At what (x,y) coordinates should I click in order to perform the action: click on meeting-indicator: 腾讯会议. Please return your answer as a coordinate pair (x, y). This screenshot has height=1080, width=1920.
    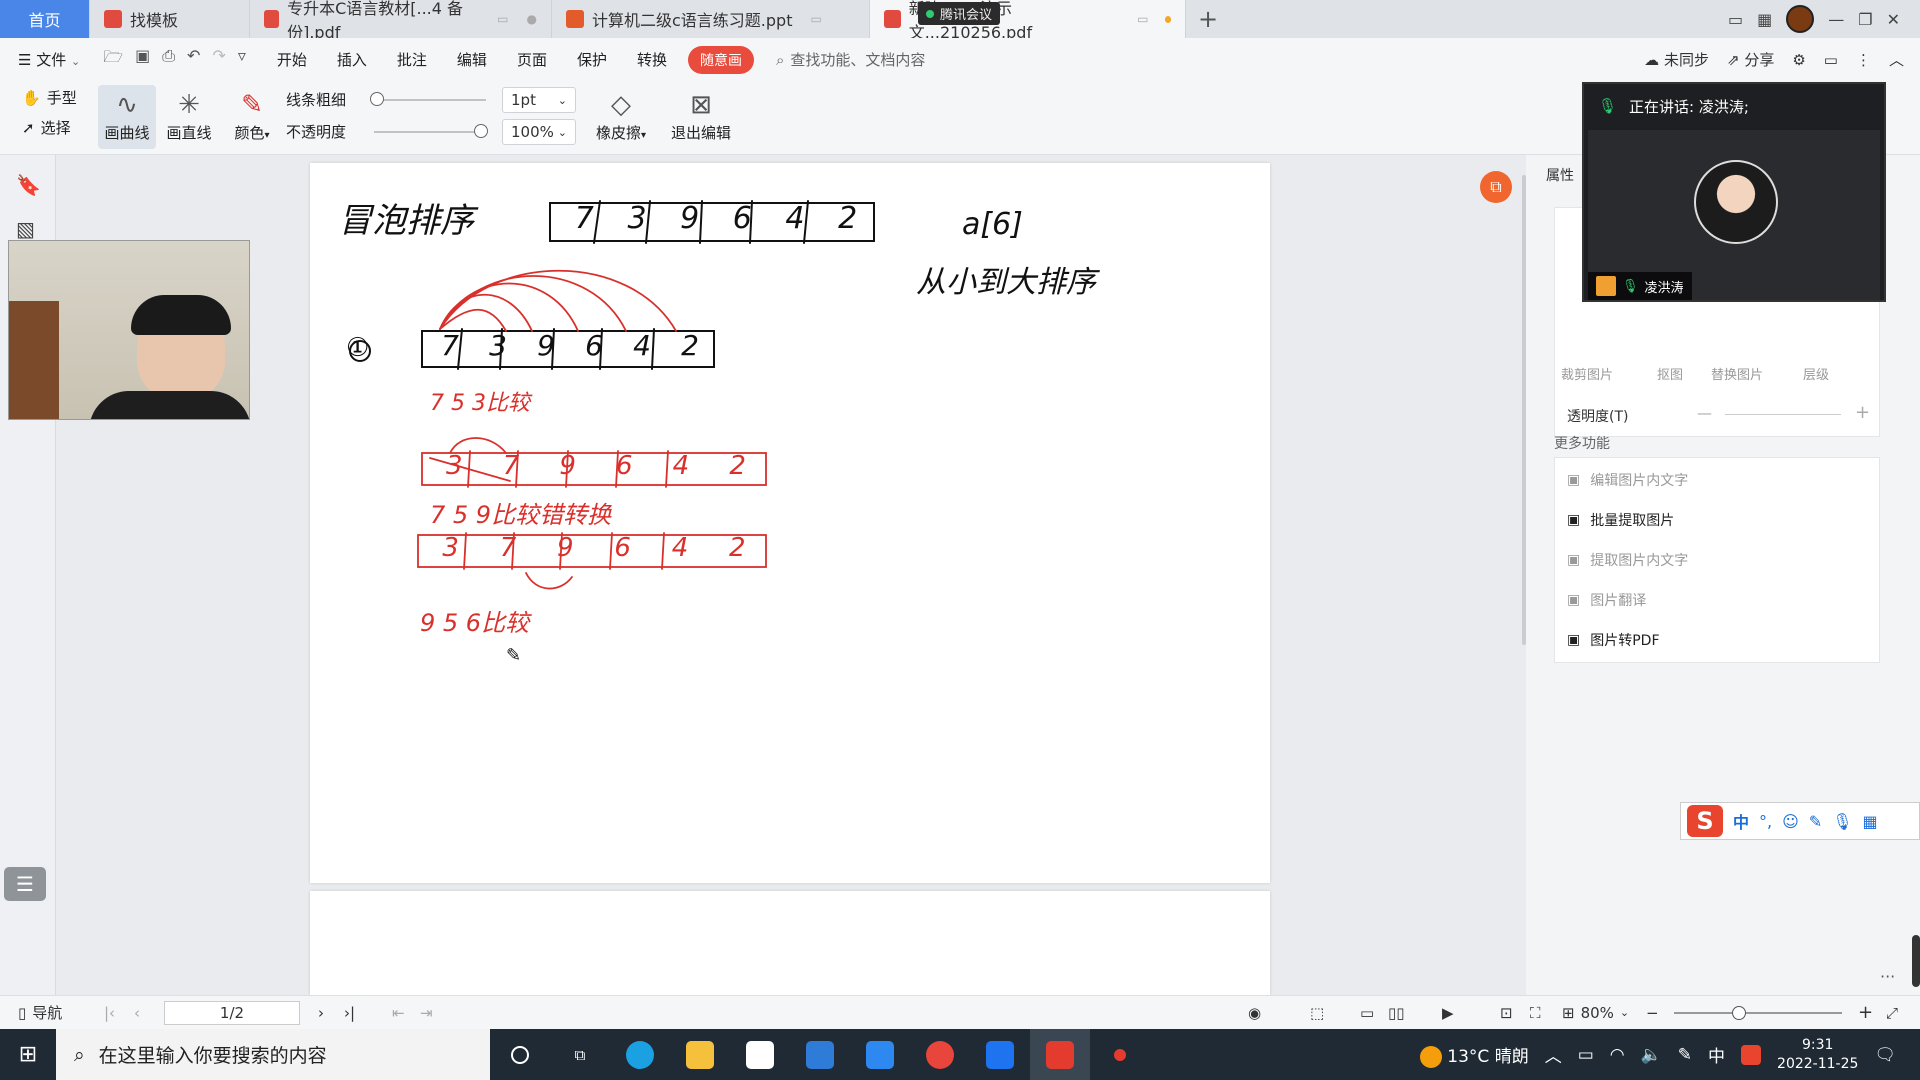
    Looking at the image, I should click on (959, 13).